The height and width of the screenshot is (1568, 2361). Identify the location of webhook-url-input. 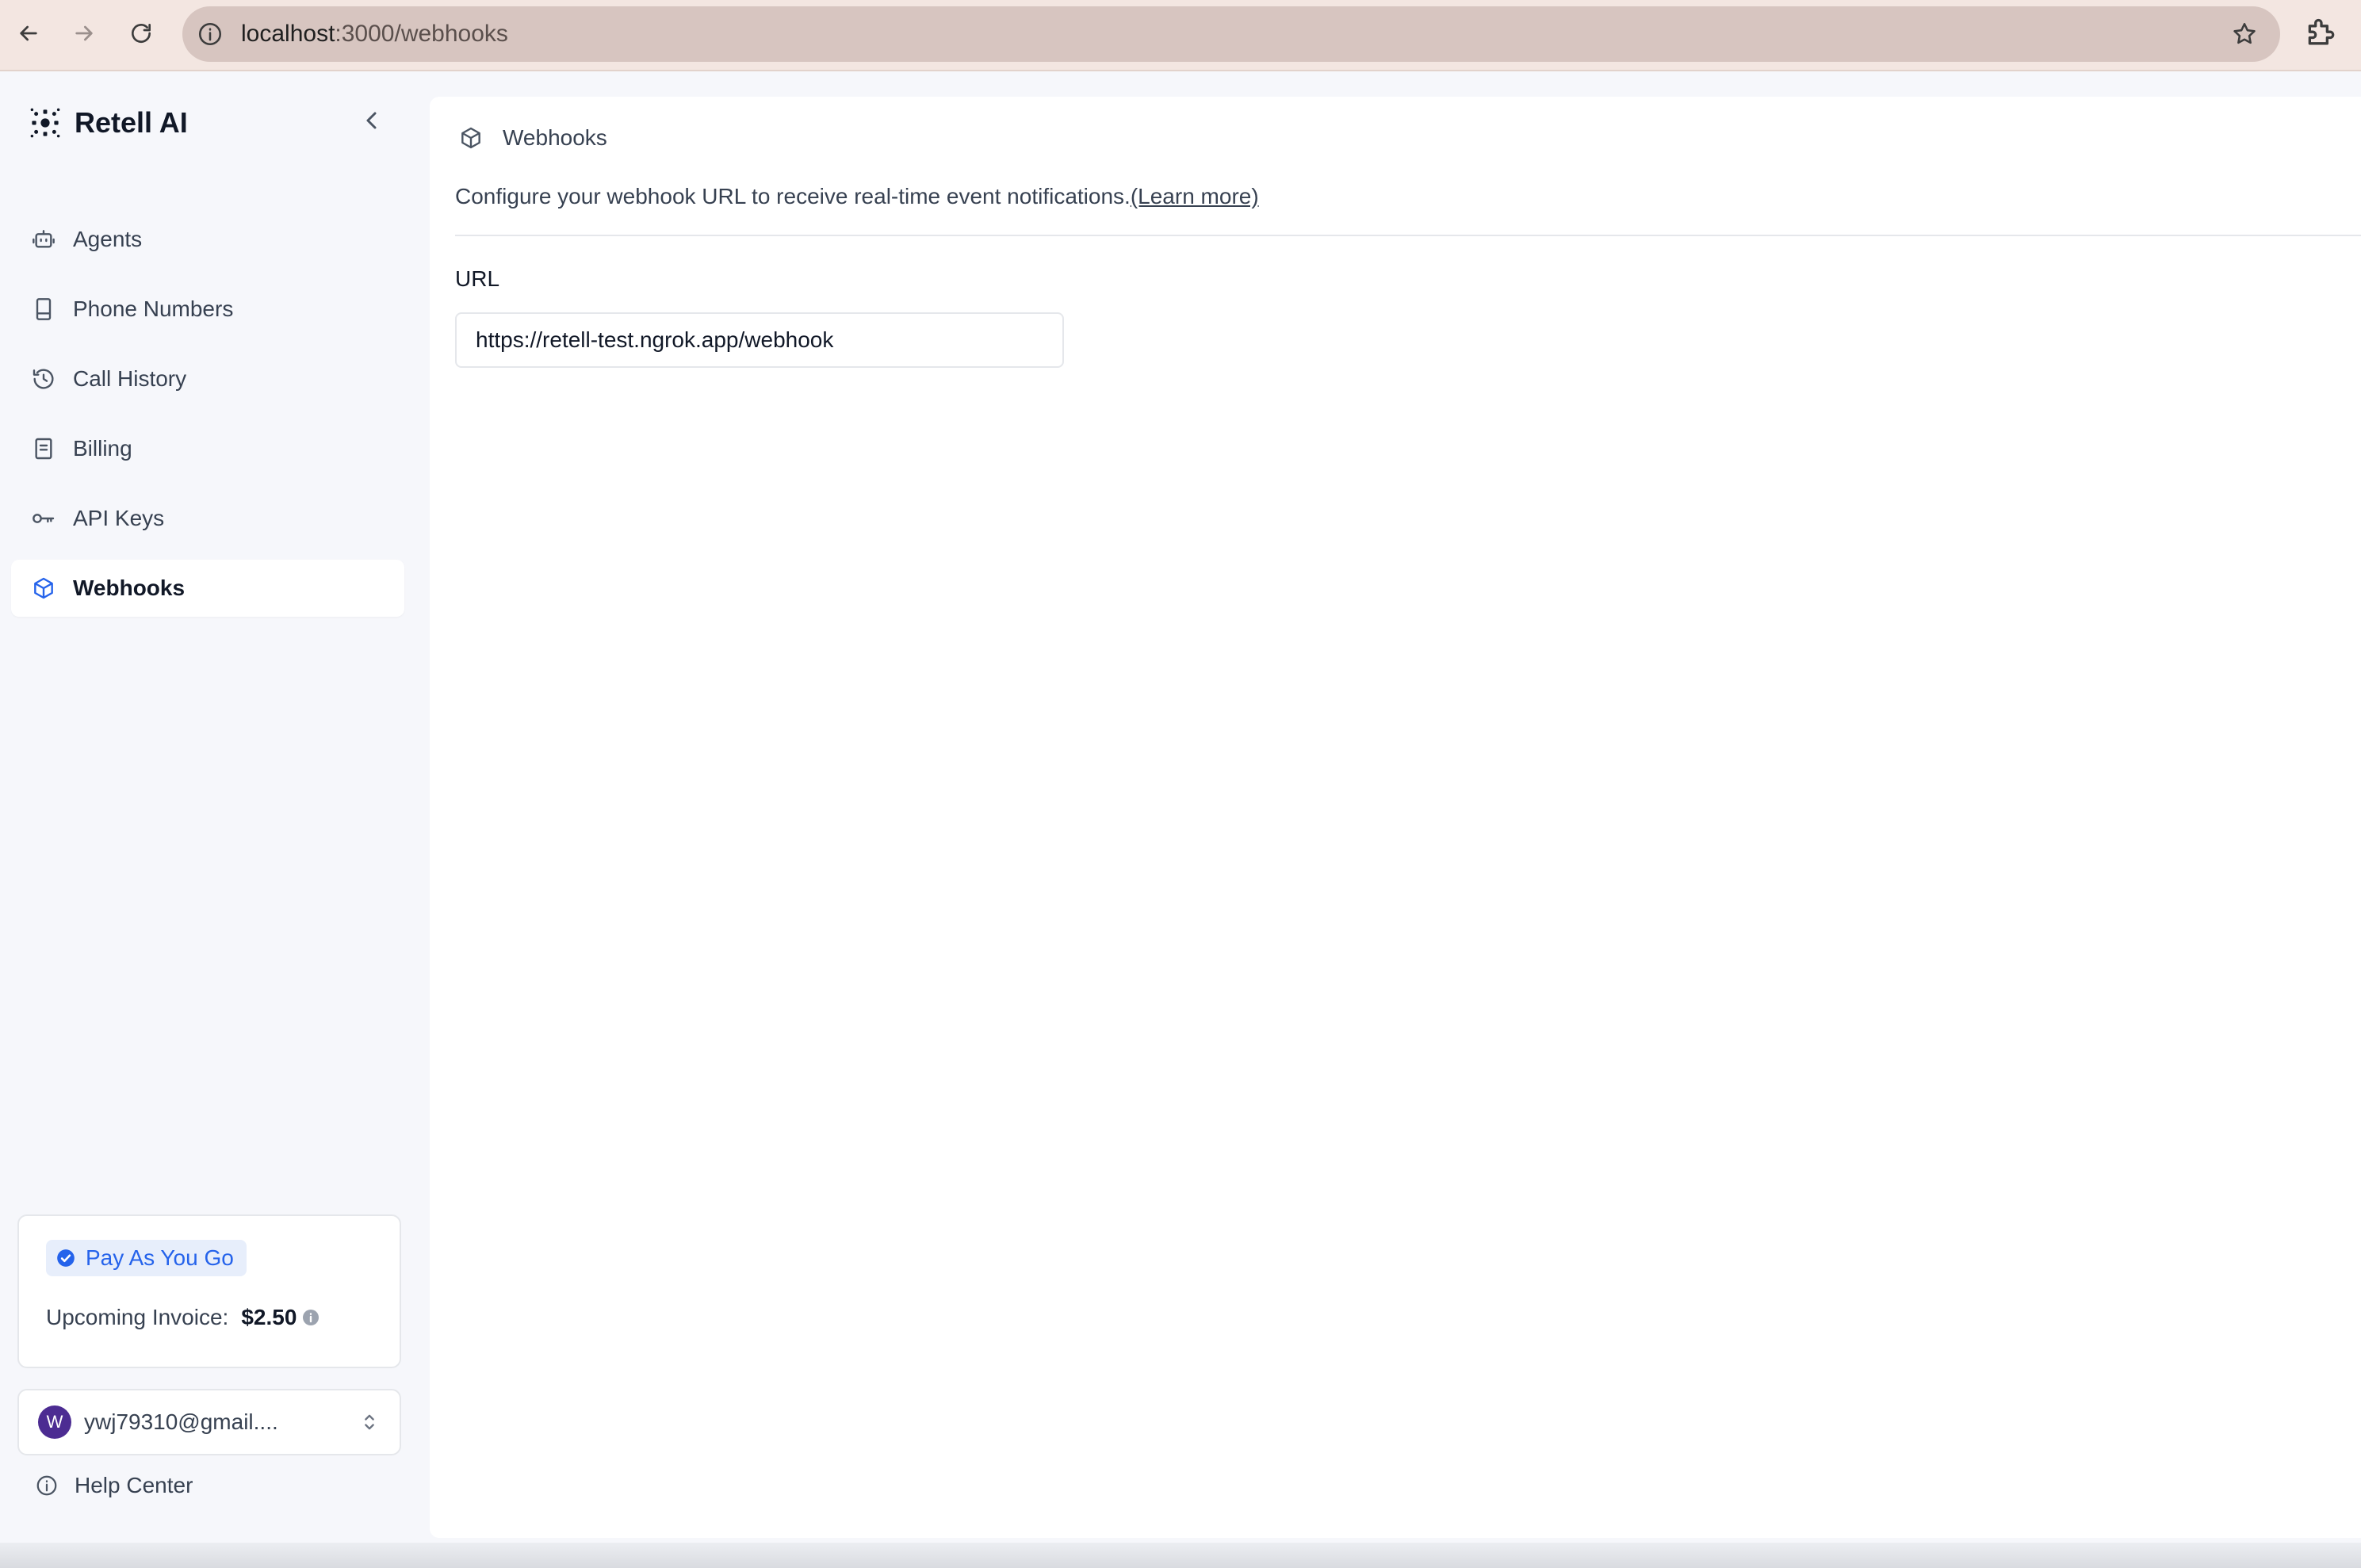
(759, 340).